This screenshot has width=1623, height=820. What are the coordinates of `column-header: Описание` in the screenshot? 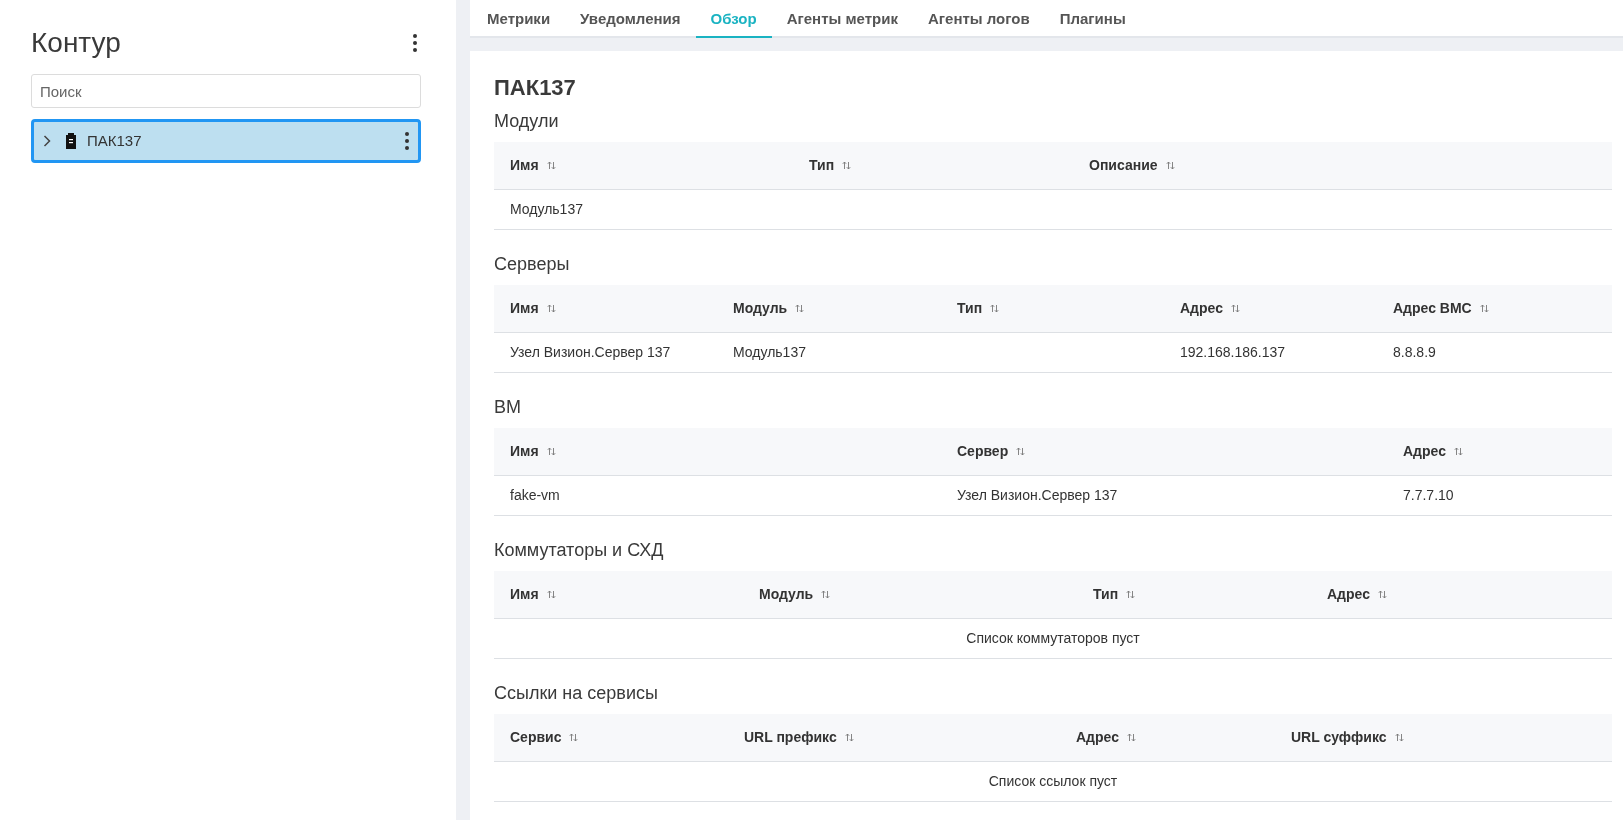 It's located at (1123, 165).